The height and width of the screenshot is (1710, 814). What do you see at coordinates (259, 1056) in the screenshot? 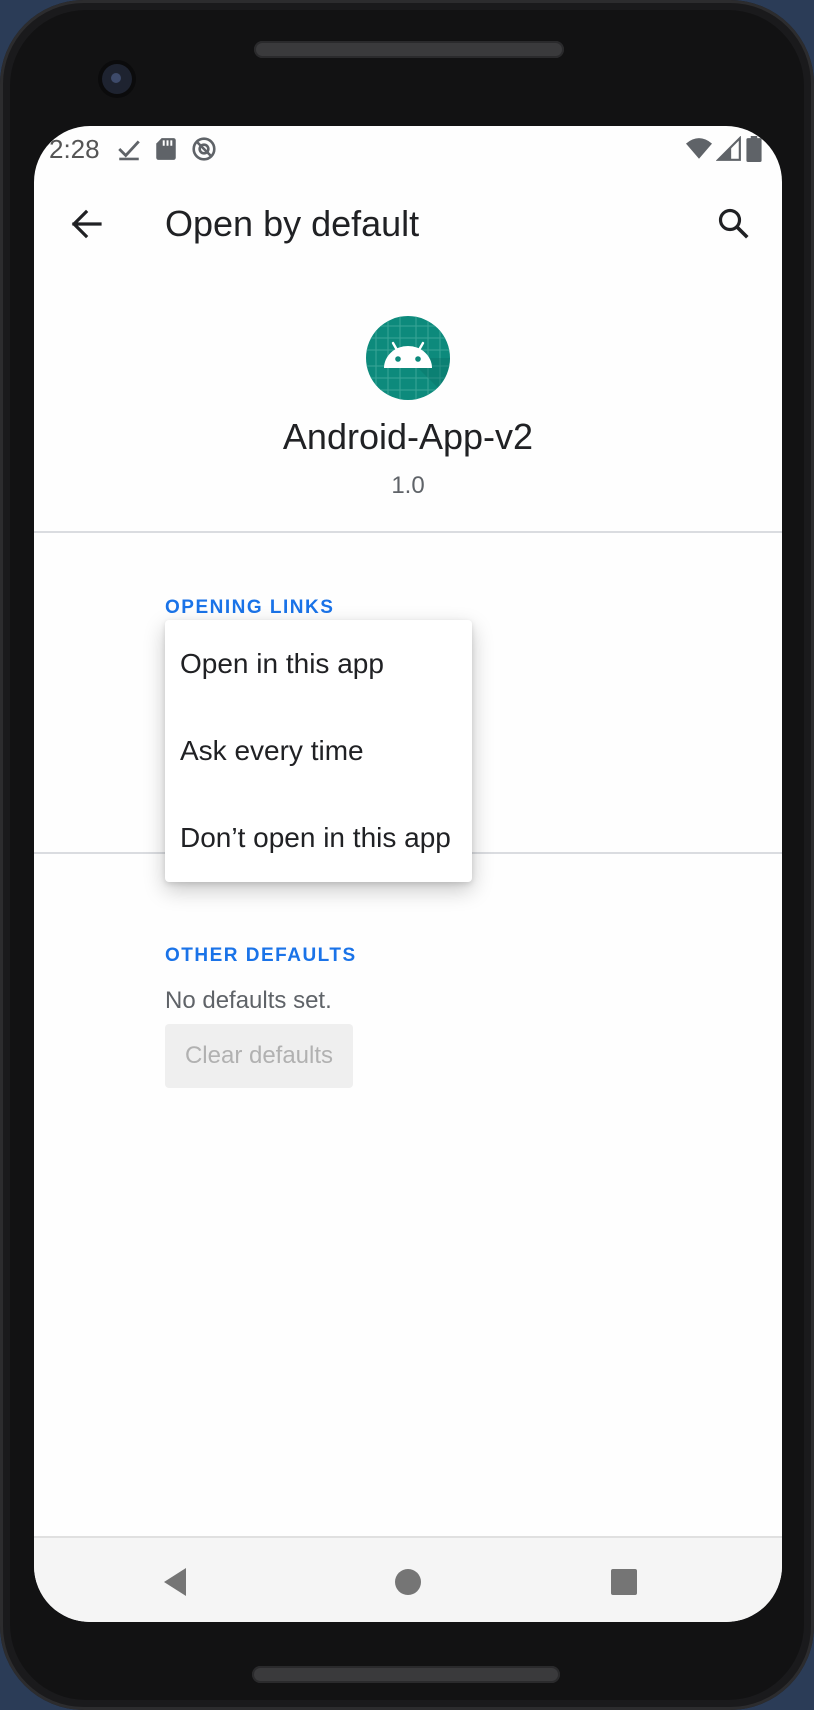
I see `clear-defaults-button: Clear defaults` at bounding box center [259, 1056].